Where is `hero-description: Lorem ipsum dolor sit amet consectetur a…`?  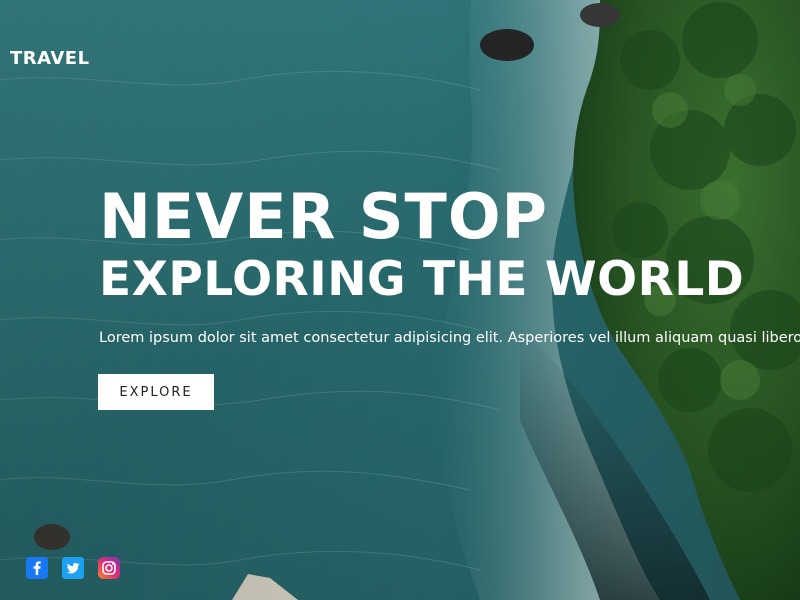
hero-description: Lorem ipsum dolor sit amet consectetur a… is located at coordinates (449, 338).